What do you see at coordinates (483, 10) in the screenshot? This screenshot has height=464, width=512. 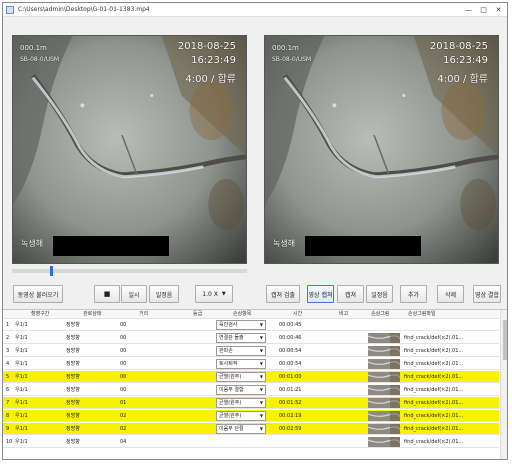 I see `maximize-button: □` at bounding box center [483, 10].